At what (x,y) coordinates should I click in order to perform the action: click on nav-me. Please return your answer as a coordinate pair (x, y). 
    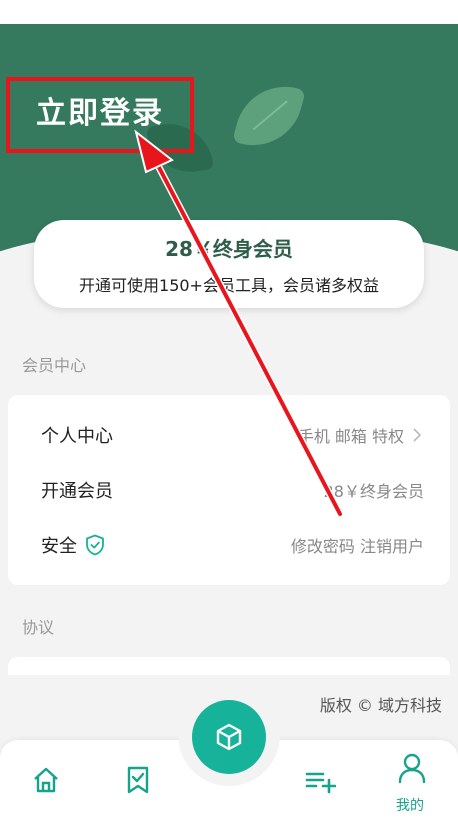
    Looking at the image, I should click on (412, 768).